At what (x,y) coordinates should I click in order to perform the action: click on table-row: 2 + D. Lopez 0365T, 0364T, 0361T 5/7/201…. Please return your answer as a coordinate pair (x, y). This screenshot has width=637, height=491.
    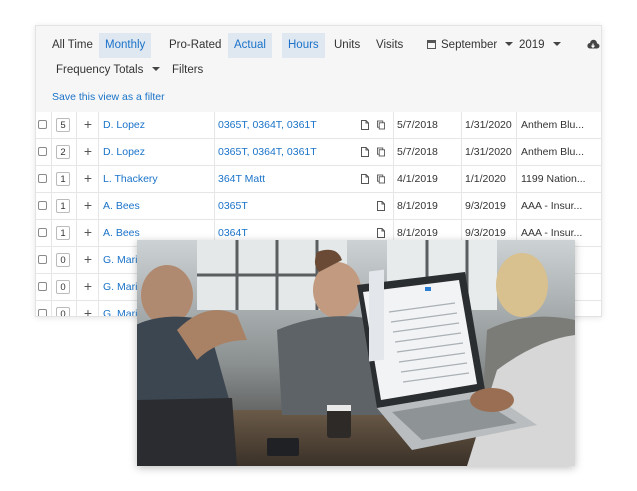
    Looking at the image, I should click on (318, 152).